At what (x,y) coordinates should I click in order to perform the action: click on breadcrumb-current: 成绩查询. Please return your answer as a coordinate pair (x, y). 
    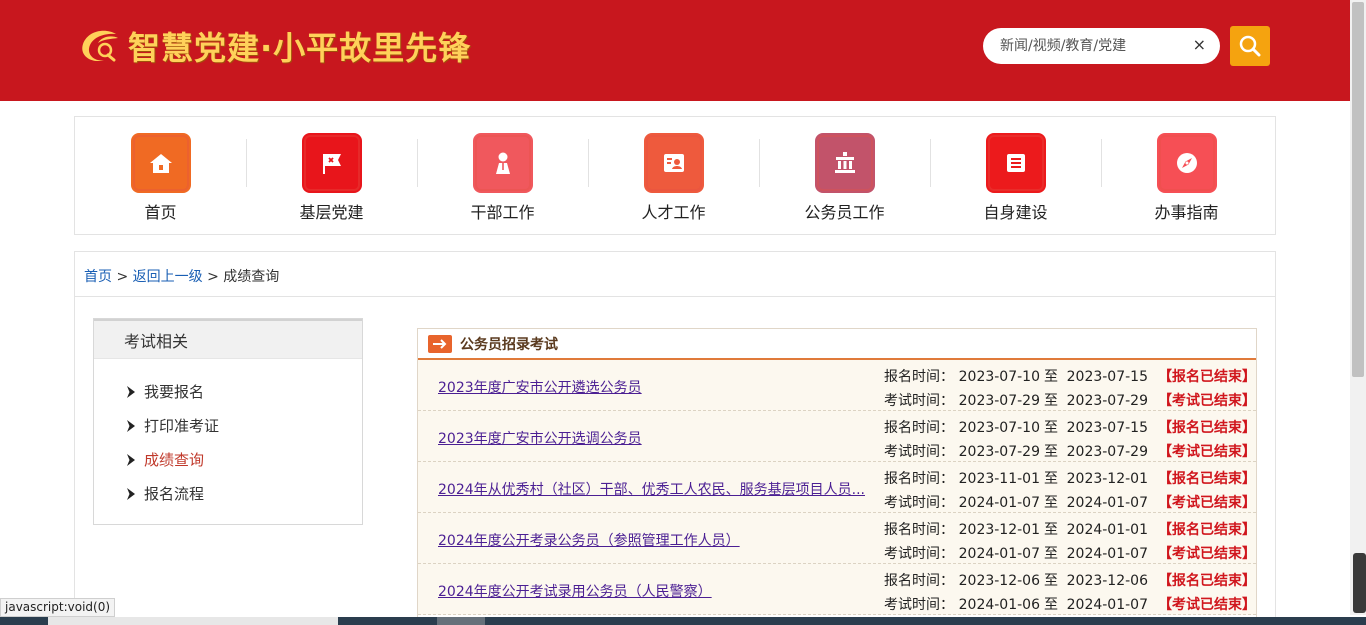
    Looking at the image, I should click on (251, 277).